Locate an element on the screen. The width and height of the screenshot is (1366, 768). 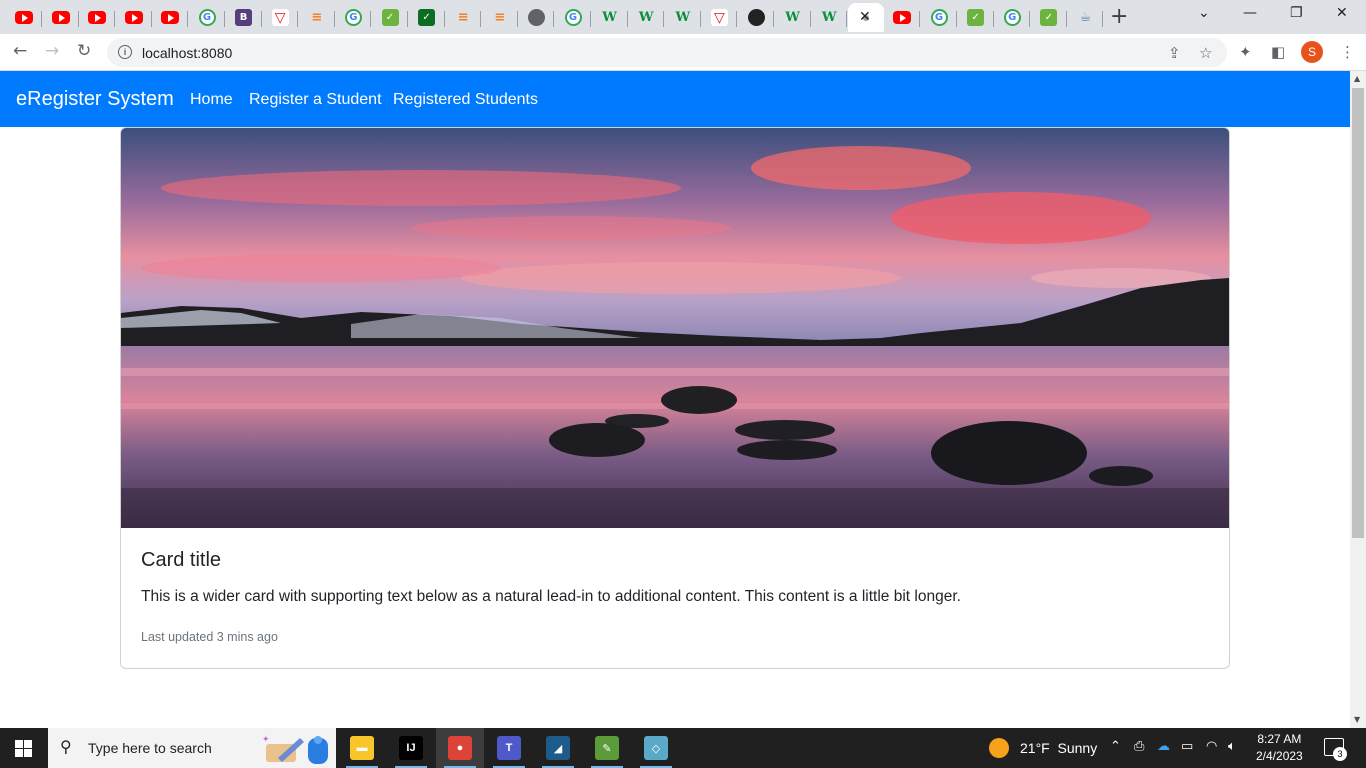
show-hidden-icons-icon: ⌃ is located at coordinates (1115, 746).